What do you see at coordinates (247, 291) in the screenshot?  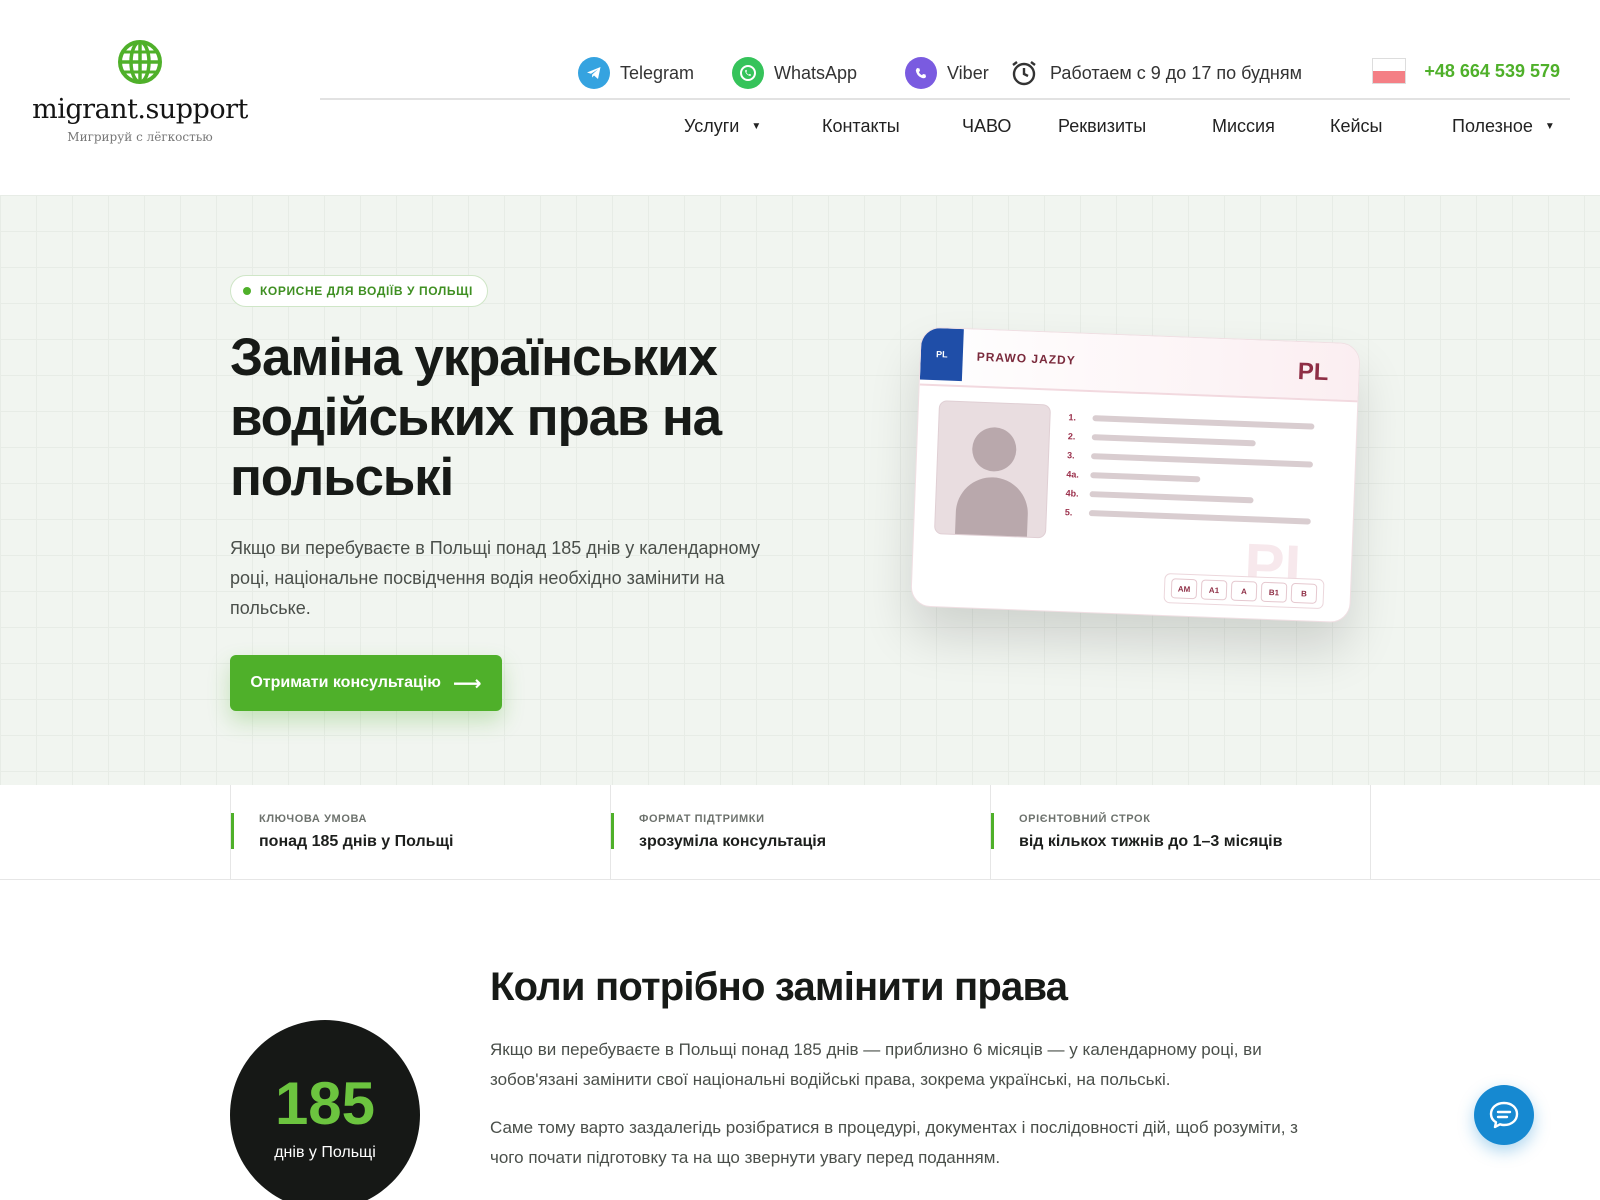 I see `status-dot-icon` at bounding box center [247, 291].